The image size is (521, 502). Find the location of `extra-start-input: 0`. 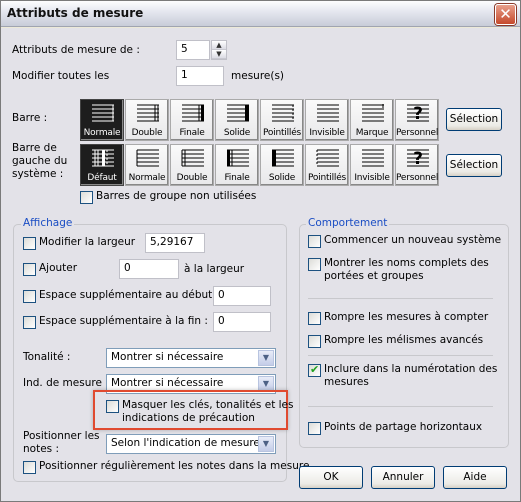

extra-start-input: 0 is located at coordinates (242, 296).